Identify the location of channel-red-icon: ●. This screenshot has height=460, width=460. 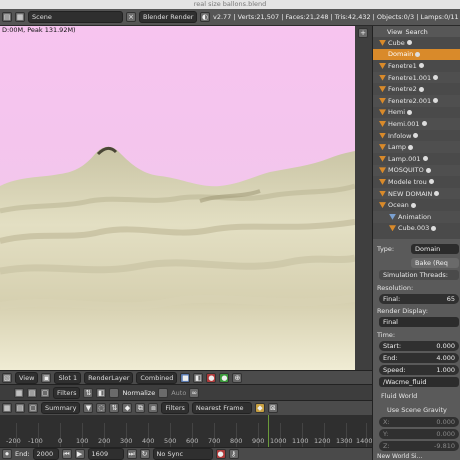
(211, 377).